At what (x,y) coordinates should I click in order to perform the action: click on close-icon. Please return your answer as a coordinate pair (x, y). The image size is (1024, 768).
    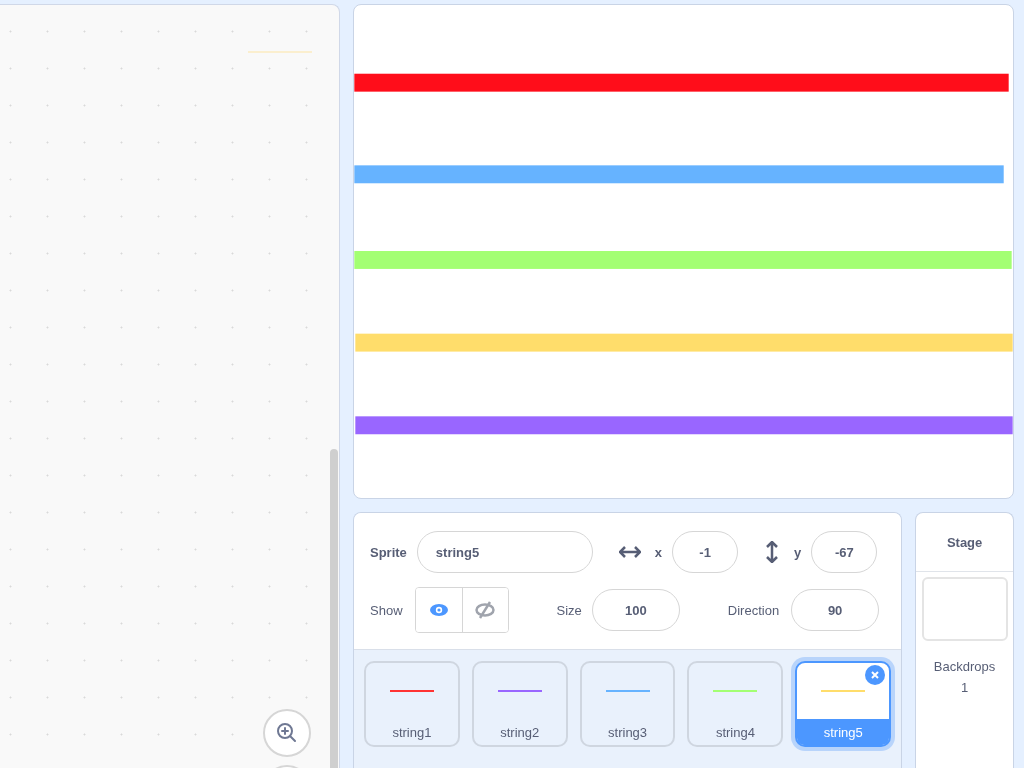
    Looking at the image, I should click on (875, 675).